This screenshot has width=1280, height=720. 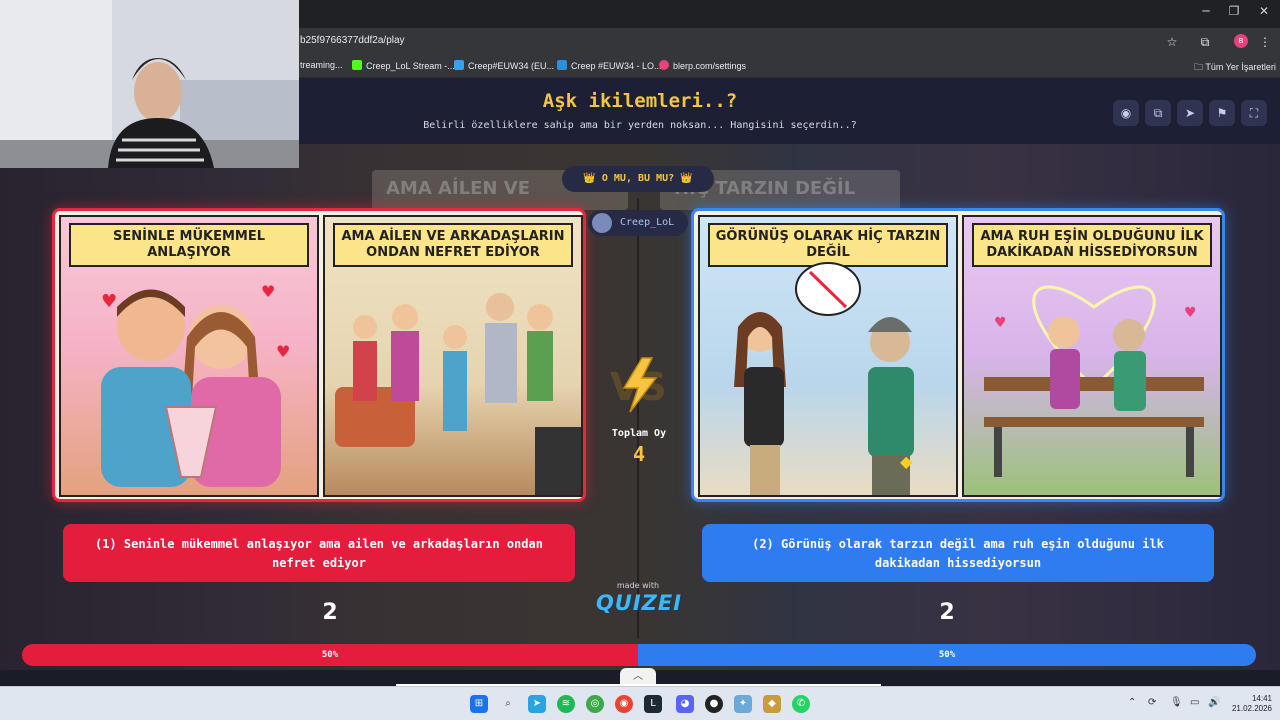 What do you see at coordinates (352, 40) in the screenshot?
I see `url-field: b25f9766377ddf2a/play` at bounding box center [352, 40].